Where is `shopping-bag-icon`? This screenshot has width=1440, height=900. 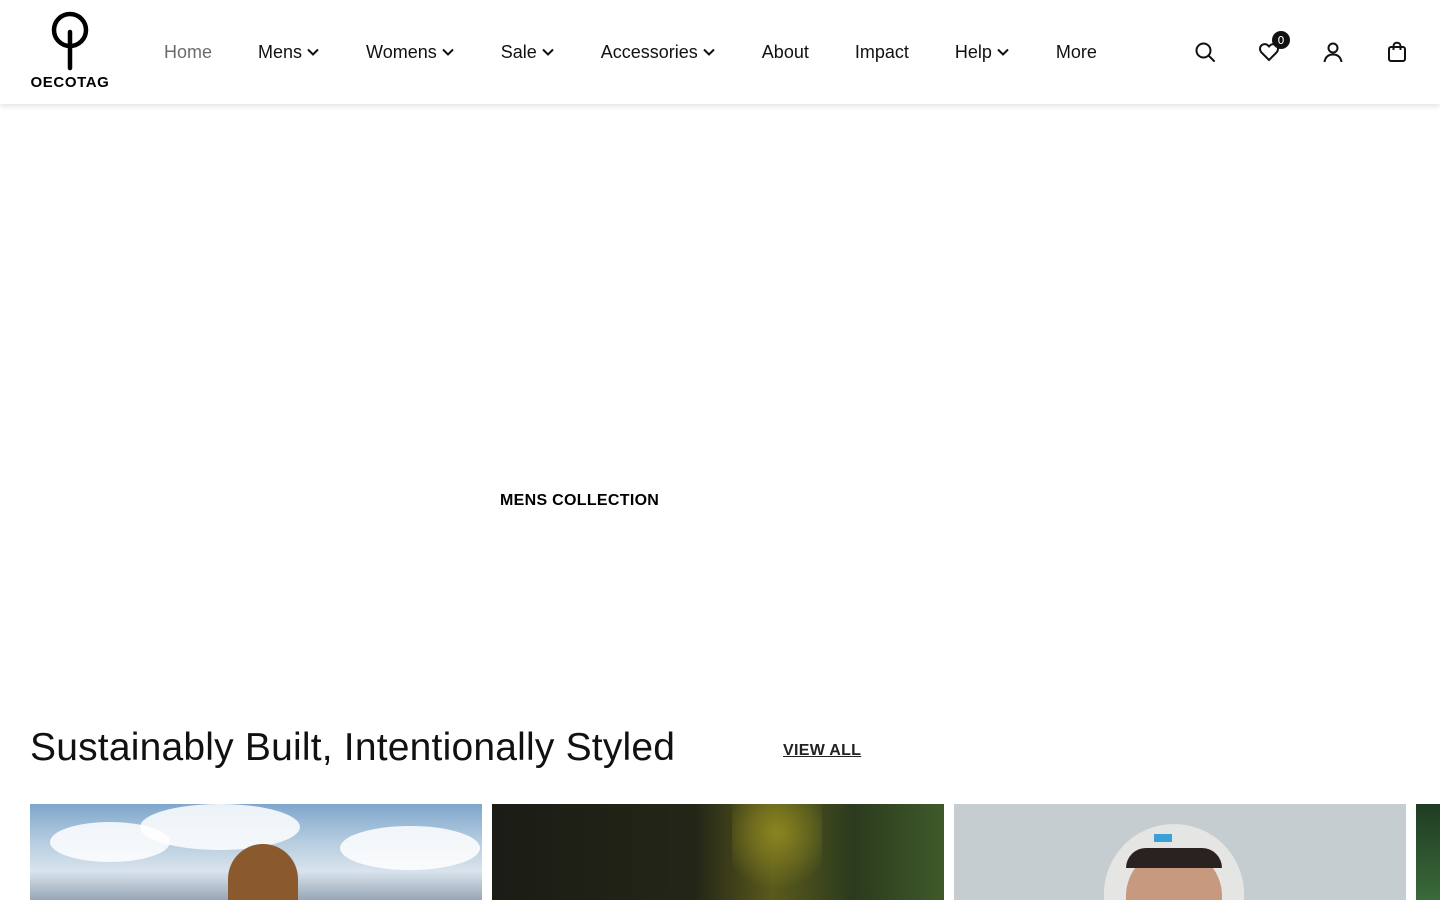 shopping-bag-icon is located at coordinates (1397, 51).